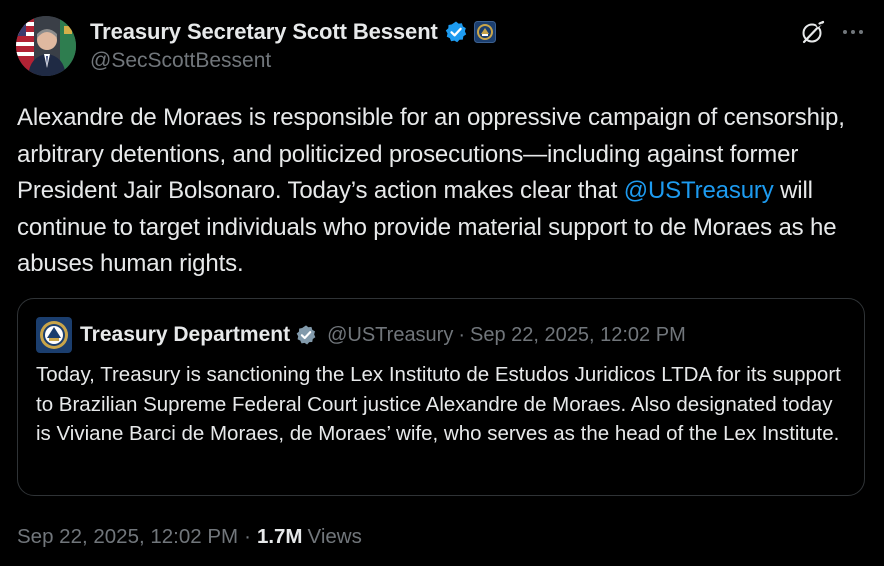  I want to click on view-count: 1.7M, so click(279, 536).